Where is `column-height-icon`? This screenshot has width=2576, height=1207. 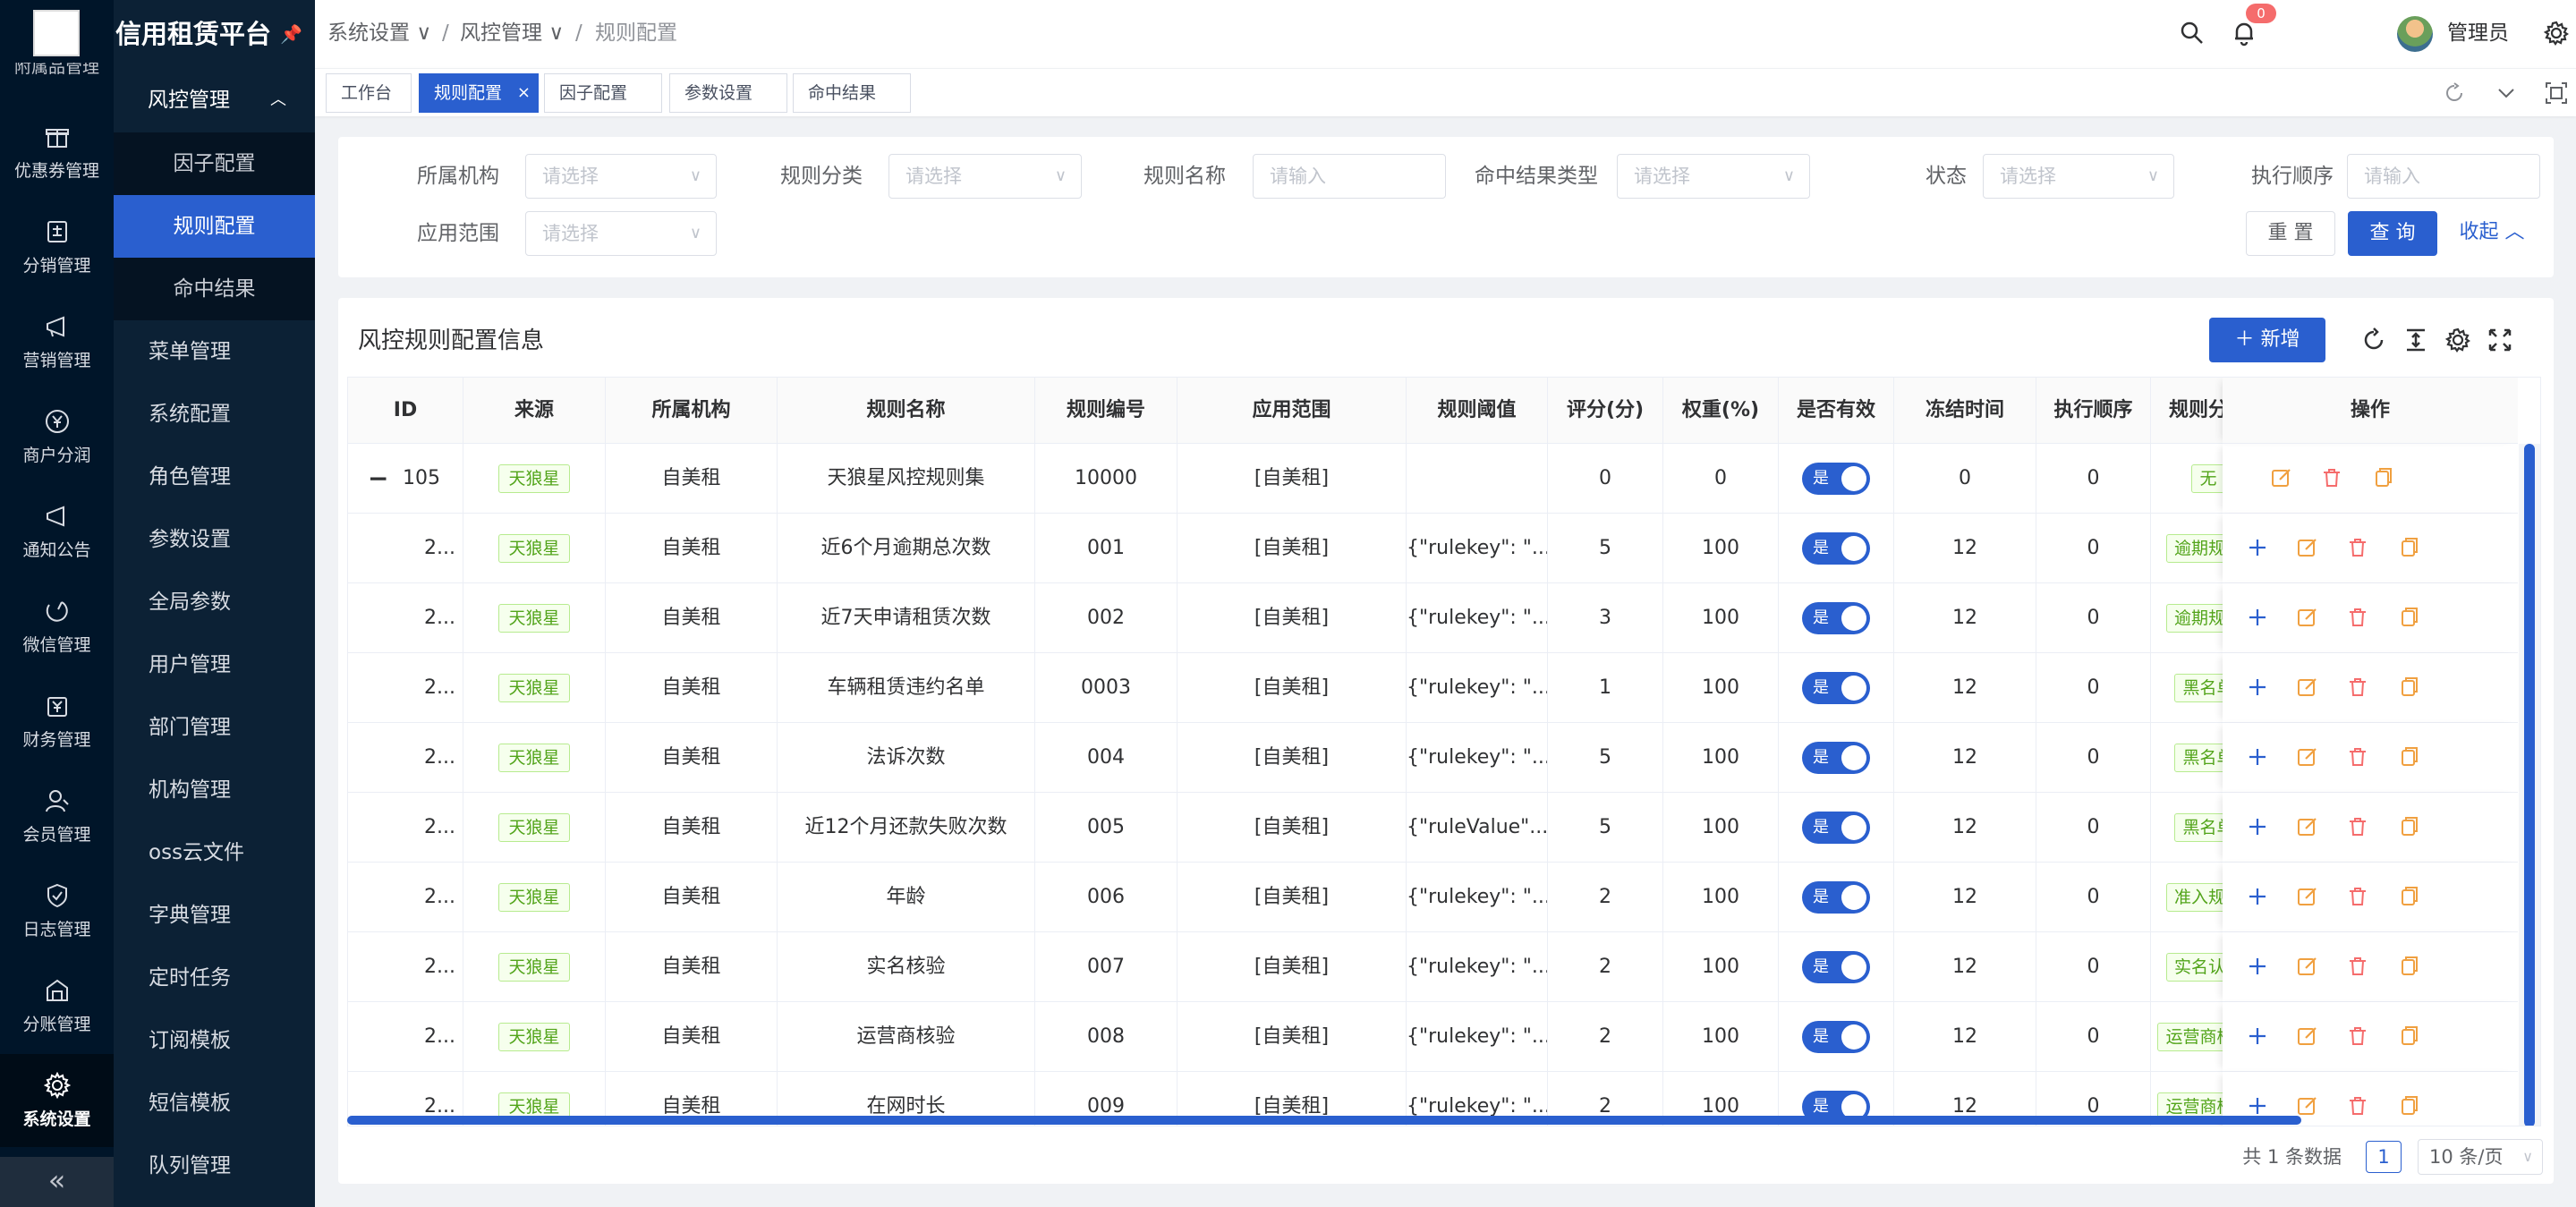
column-height-icon is located at coordinates (2415, 340).